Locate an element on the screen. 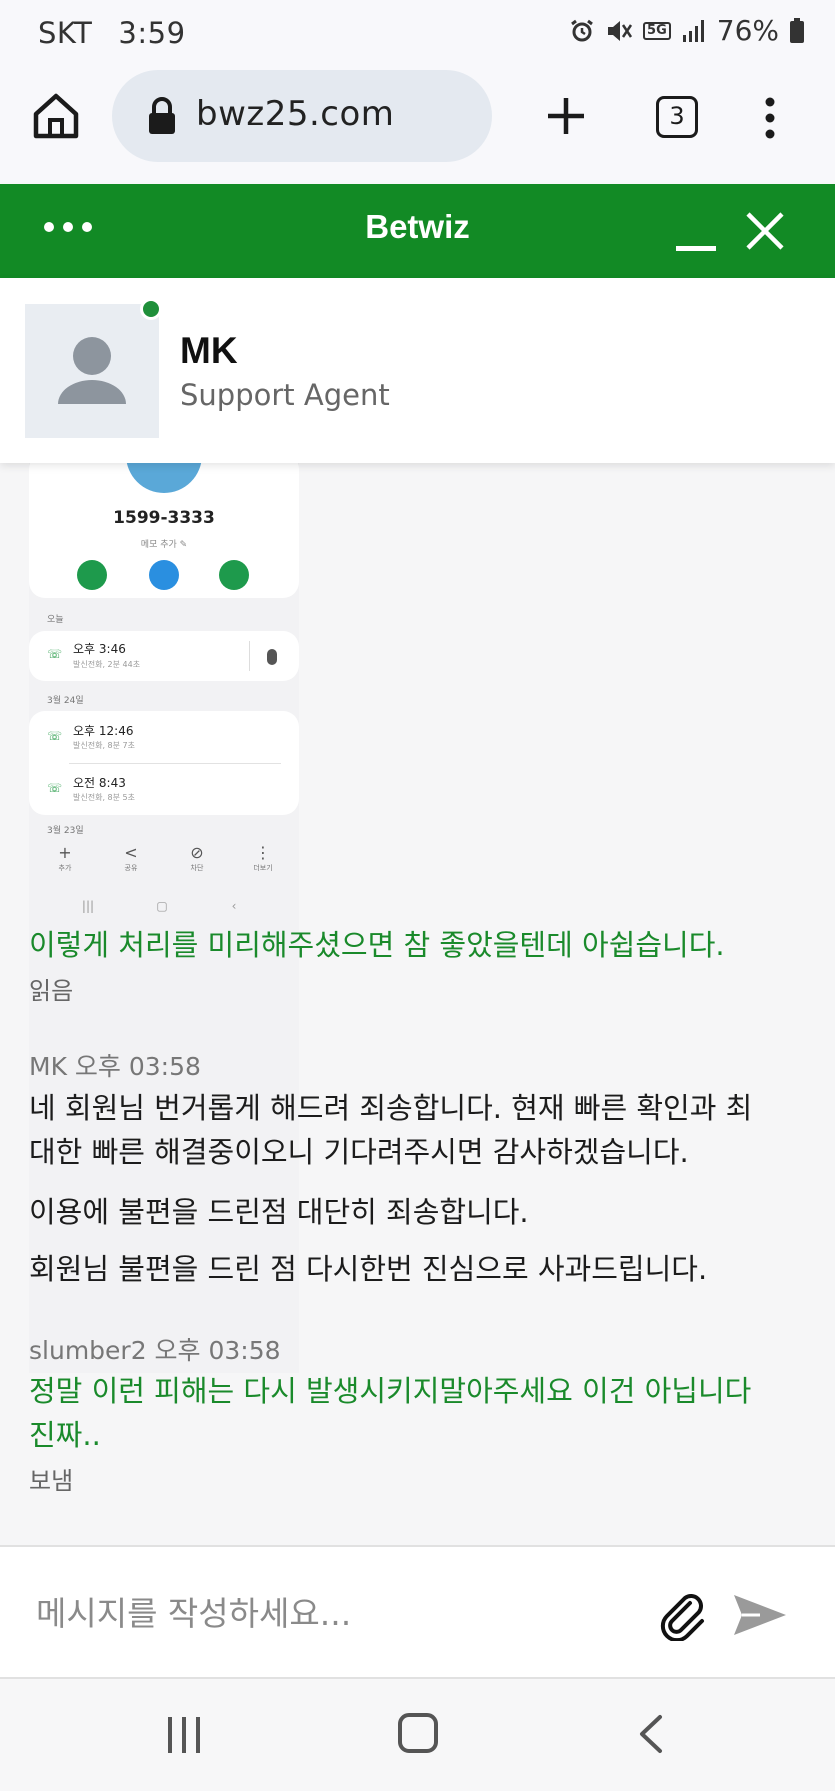 Image resolution: width=835 pixels, height=1791 pixels. block-tool: ⊘ 차단 is located at coordinates (197, 858).